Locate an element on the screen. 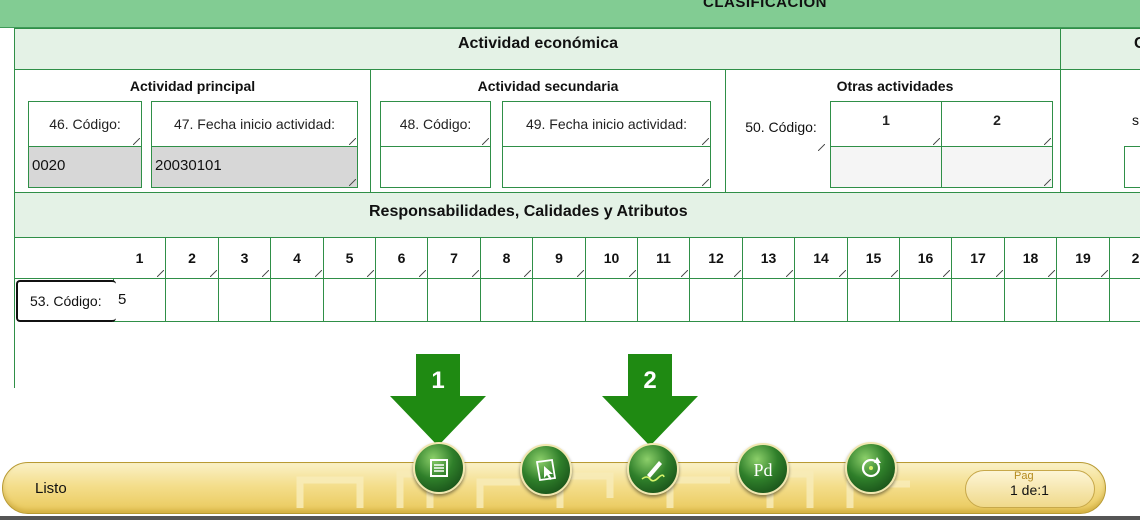  annotation-arrow-2-label: 2 is located at coordinates (649, 380).